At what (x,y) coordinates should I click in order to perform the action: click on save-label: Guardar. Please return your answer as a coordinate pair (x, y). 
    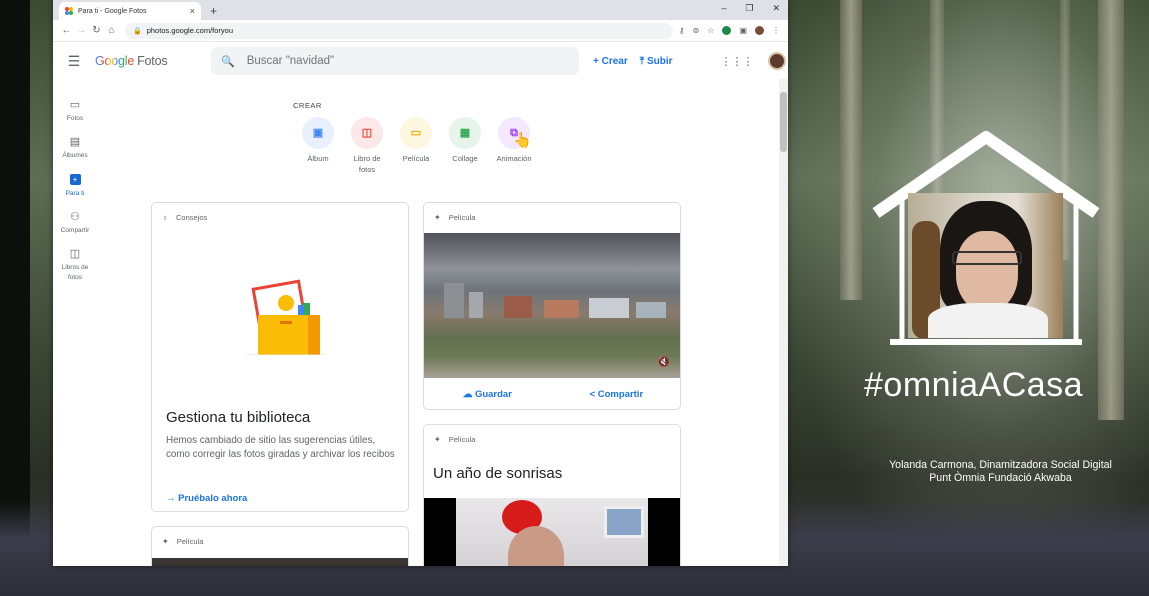
    Looking at the image, I should click on (493, 394).